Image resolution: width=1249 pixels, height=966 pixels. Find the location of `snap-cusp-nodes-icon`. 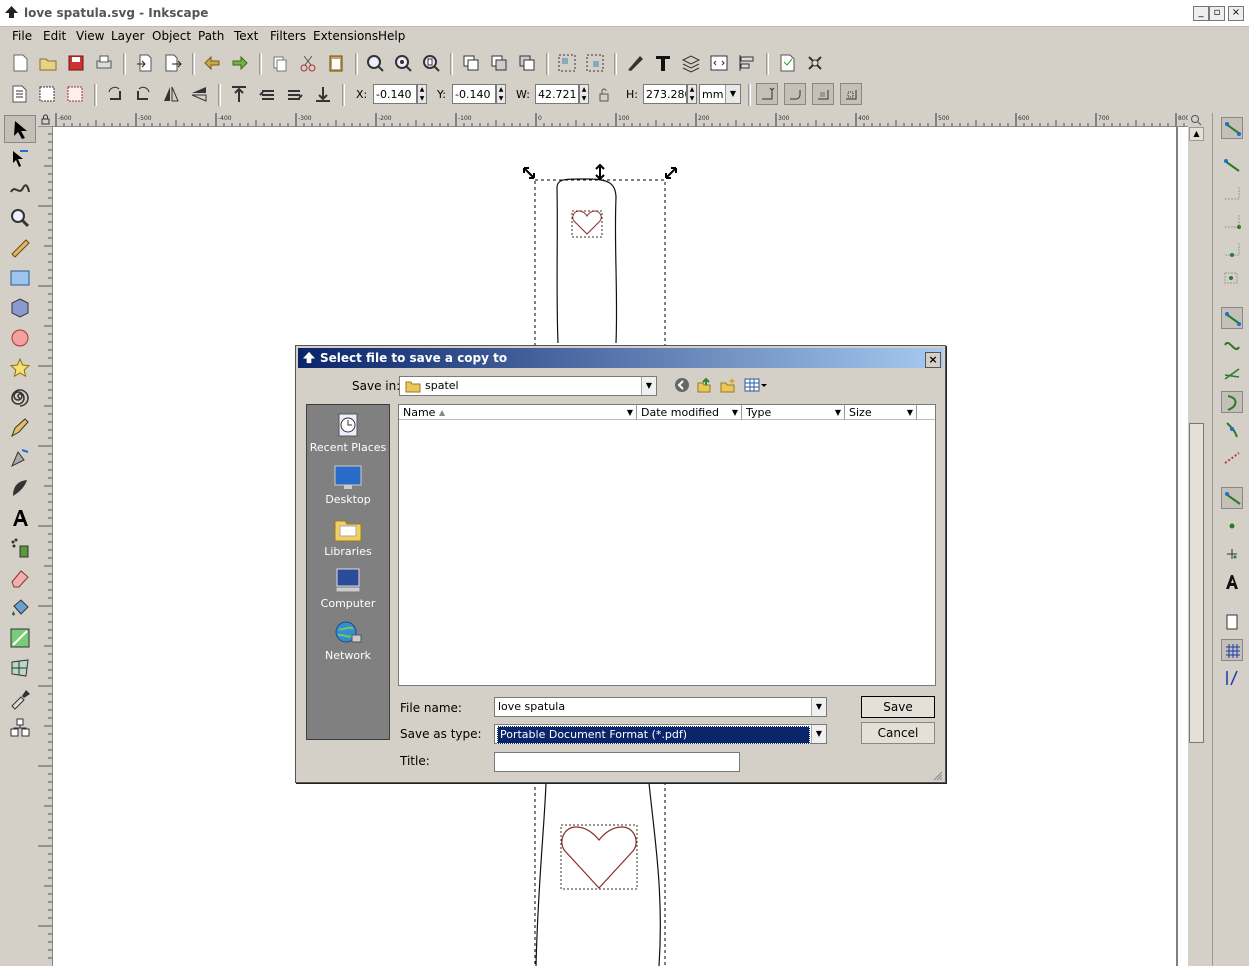

snap-cusp-nodes-icon is located at coordinates (1232, 402).